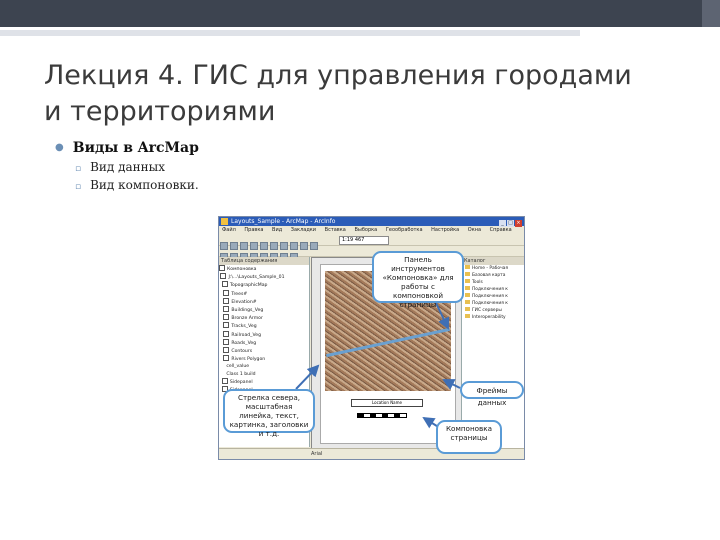  I want to click on toc-row: Bronze Armor, so click(264, 318).